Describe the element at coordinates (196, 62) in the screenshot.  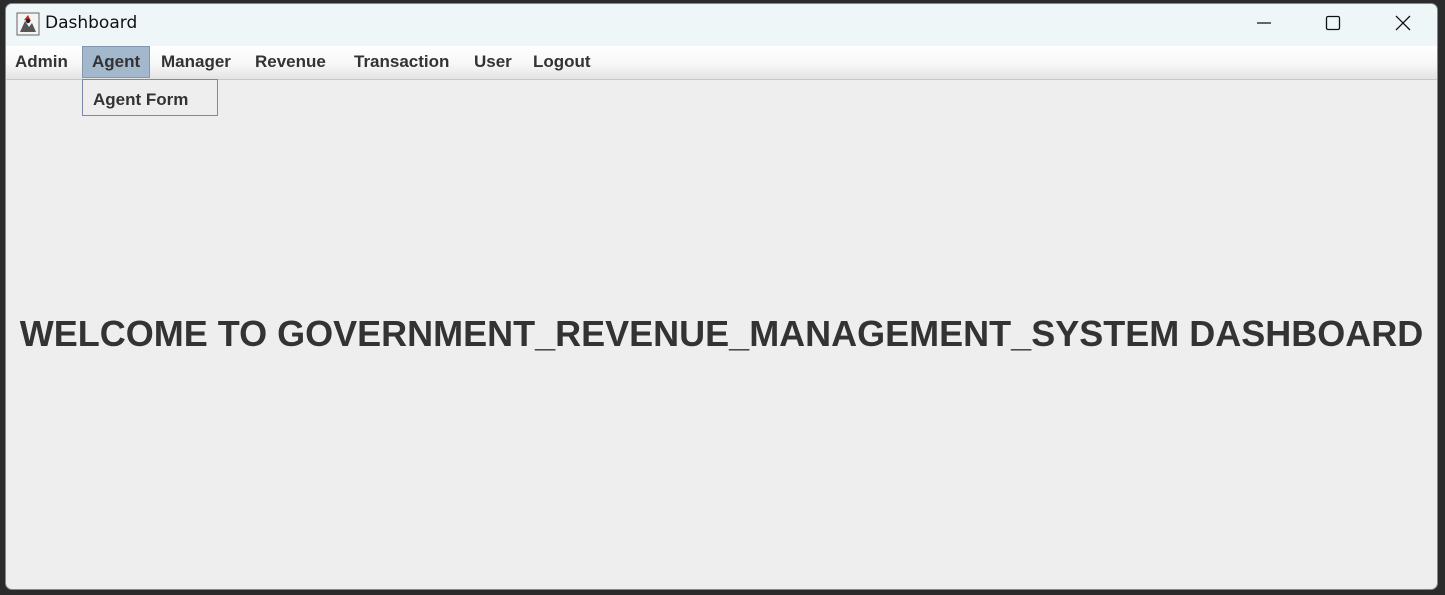
I see `menu-manager: Manager` at that location.